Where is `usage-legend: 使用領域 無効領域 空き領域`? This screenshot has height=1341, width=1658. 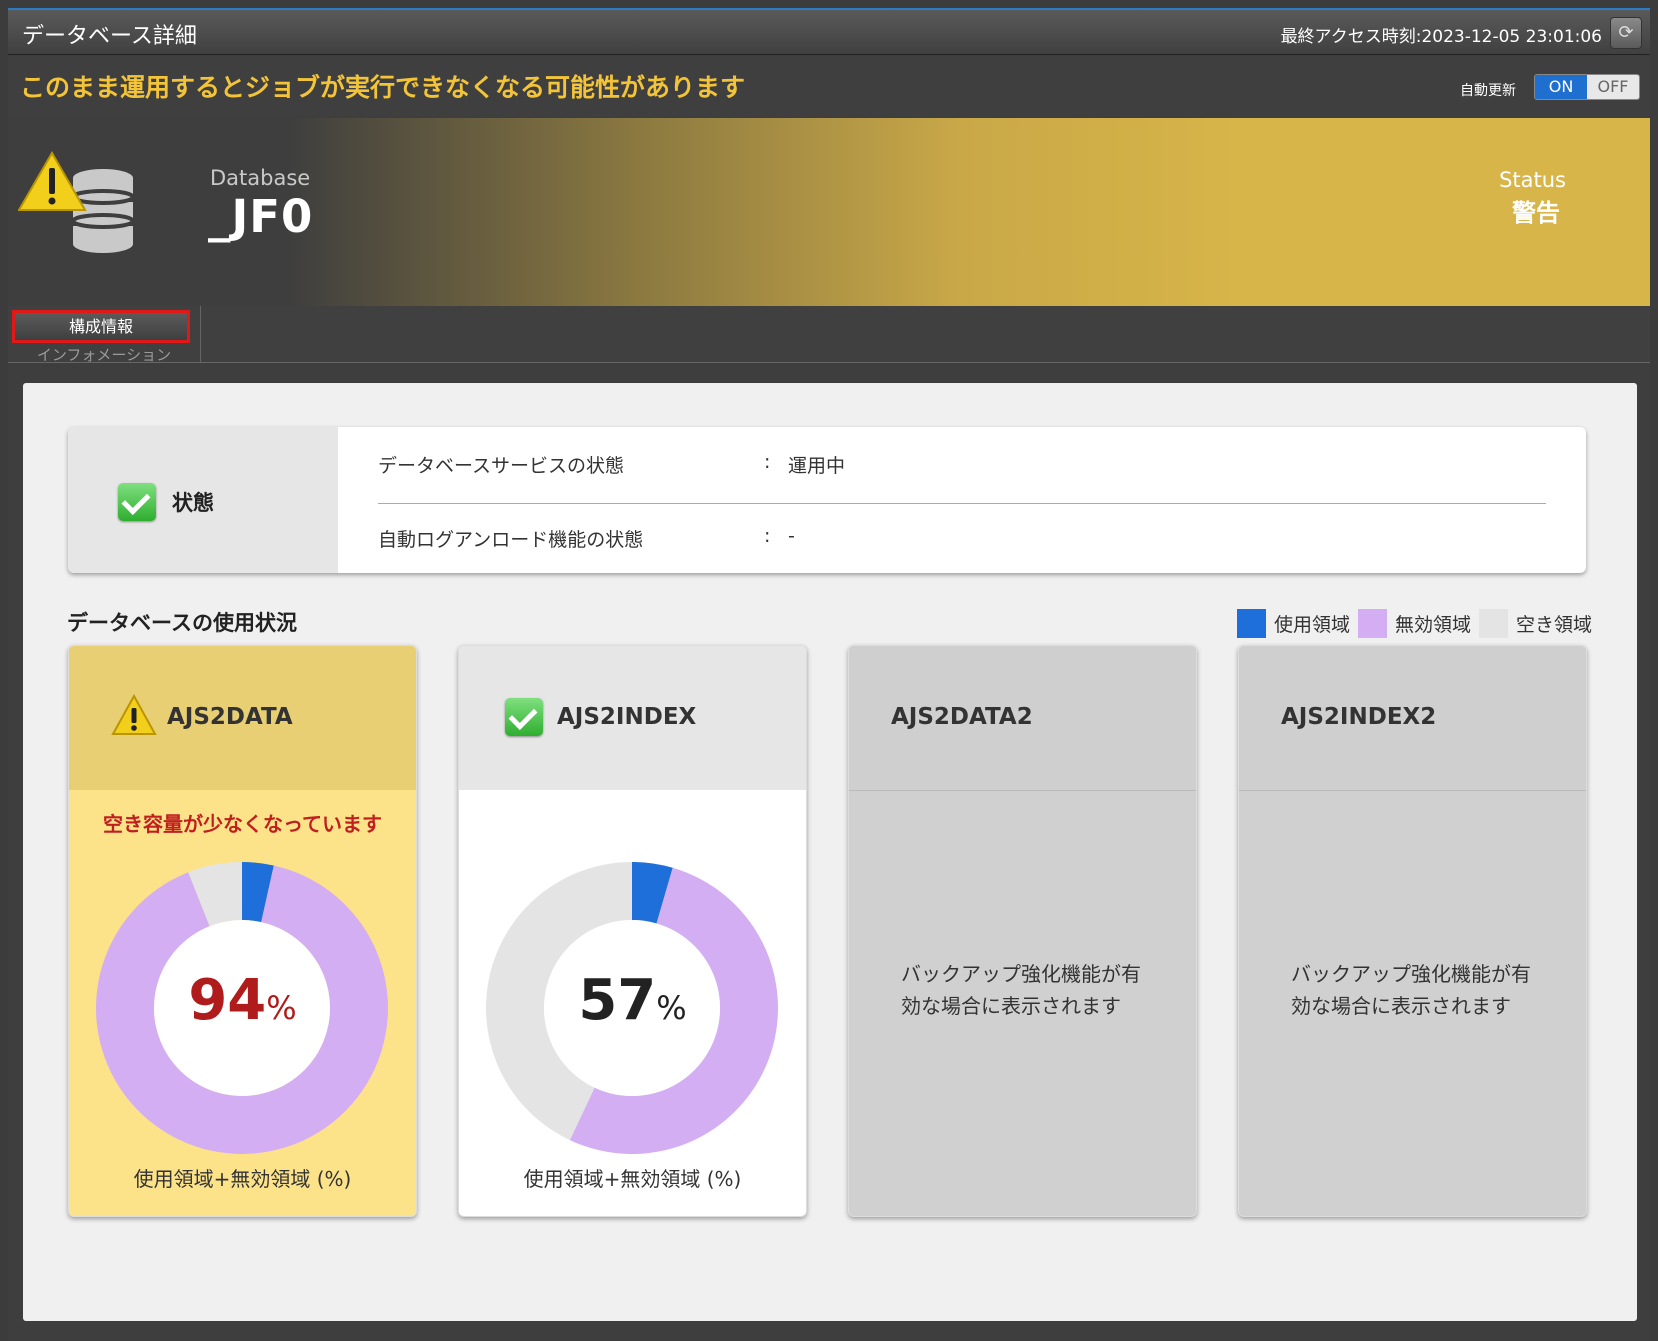
usage-legend: 使用領域 無効領域 空き領域 is located at coordinates (1410, 623).